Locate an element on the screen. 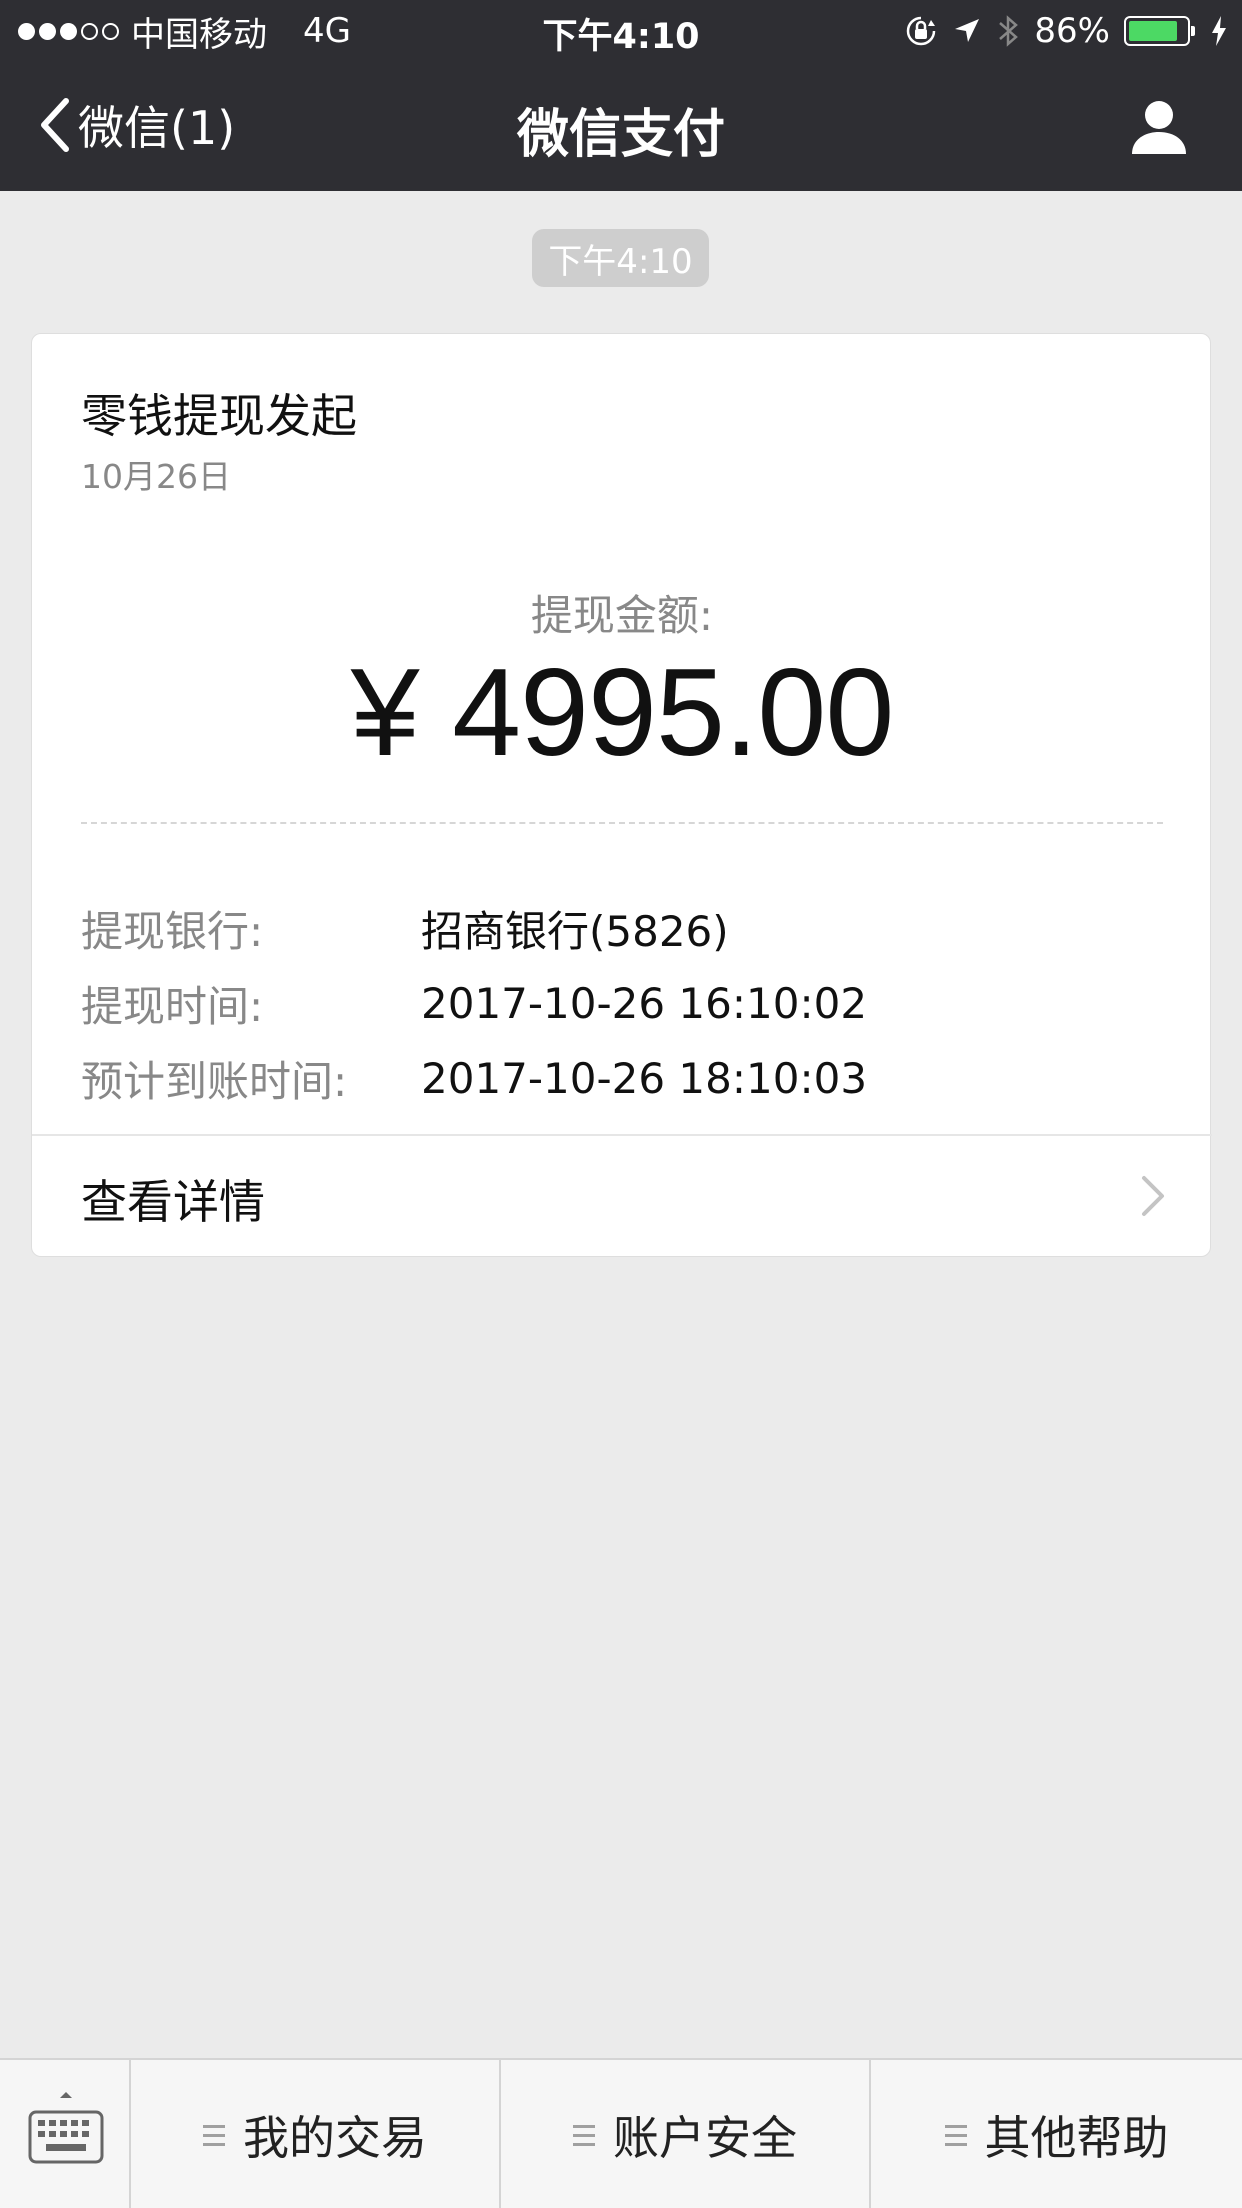  view-details-link: 查看详情 is located at coordinates (622, 1197).